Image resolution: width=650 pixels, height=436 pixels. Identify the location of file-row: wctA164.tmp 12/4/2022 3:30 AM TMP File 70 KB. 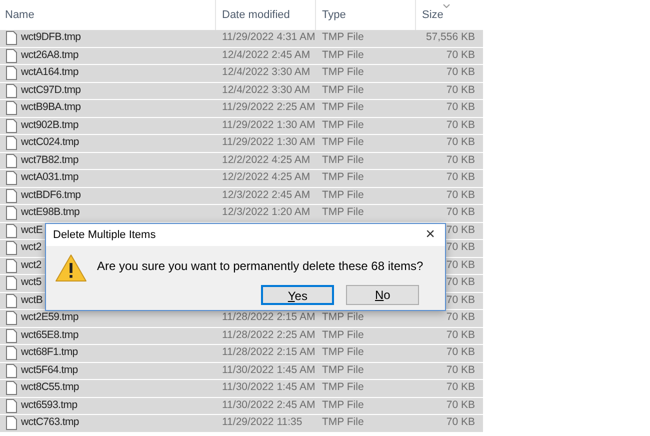
(241, 73).